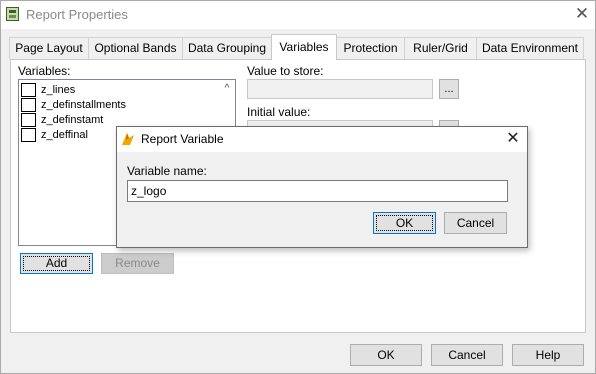 The image size is (596, 374). What do you see at coordinates (467, 355) in the screenshot?
I see `cancel-button: Cancel` at bounding box center [467, 355].